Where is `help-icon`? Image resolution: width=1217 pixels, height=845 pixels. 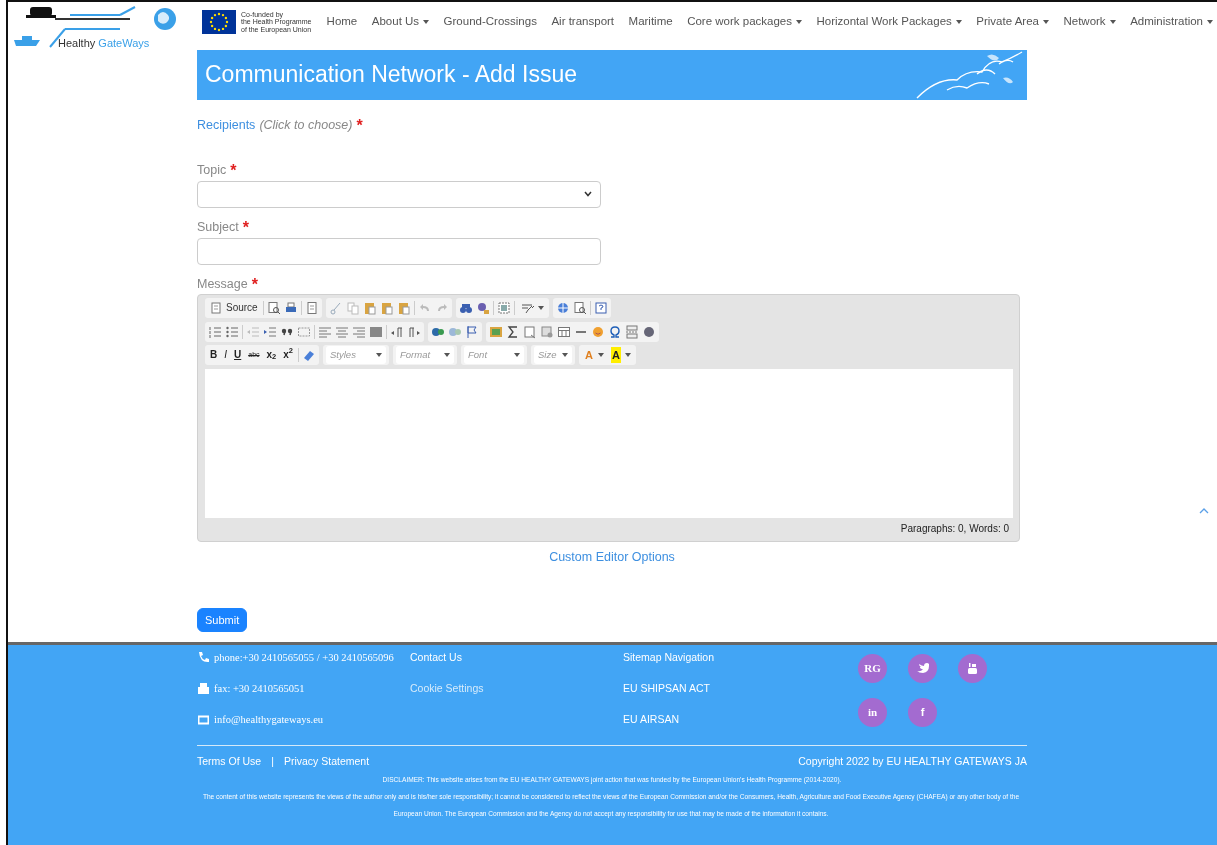
help-icon is located at coordinates (600, 307).